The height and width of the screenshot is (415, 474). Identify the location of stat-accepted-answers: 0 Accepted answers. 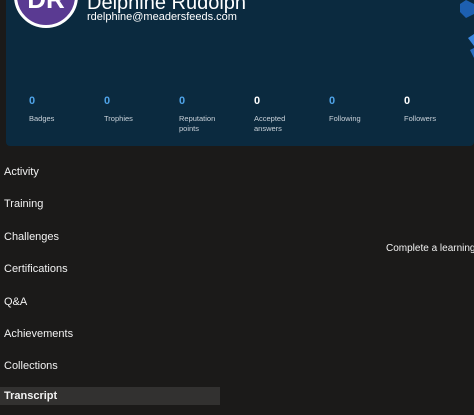
(274, 114).